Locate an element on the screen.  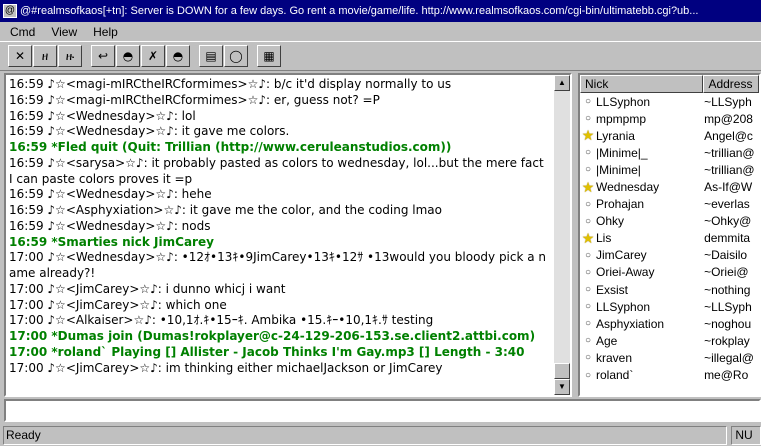
nick-list-item: ★ Lis demmita is located at coordinates (669, 238).